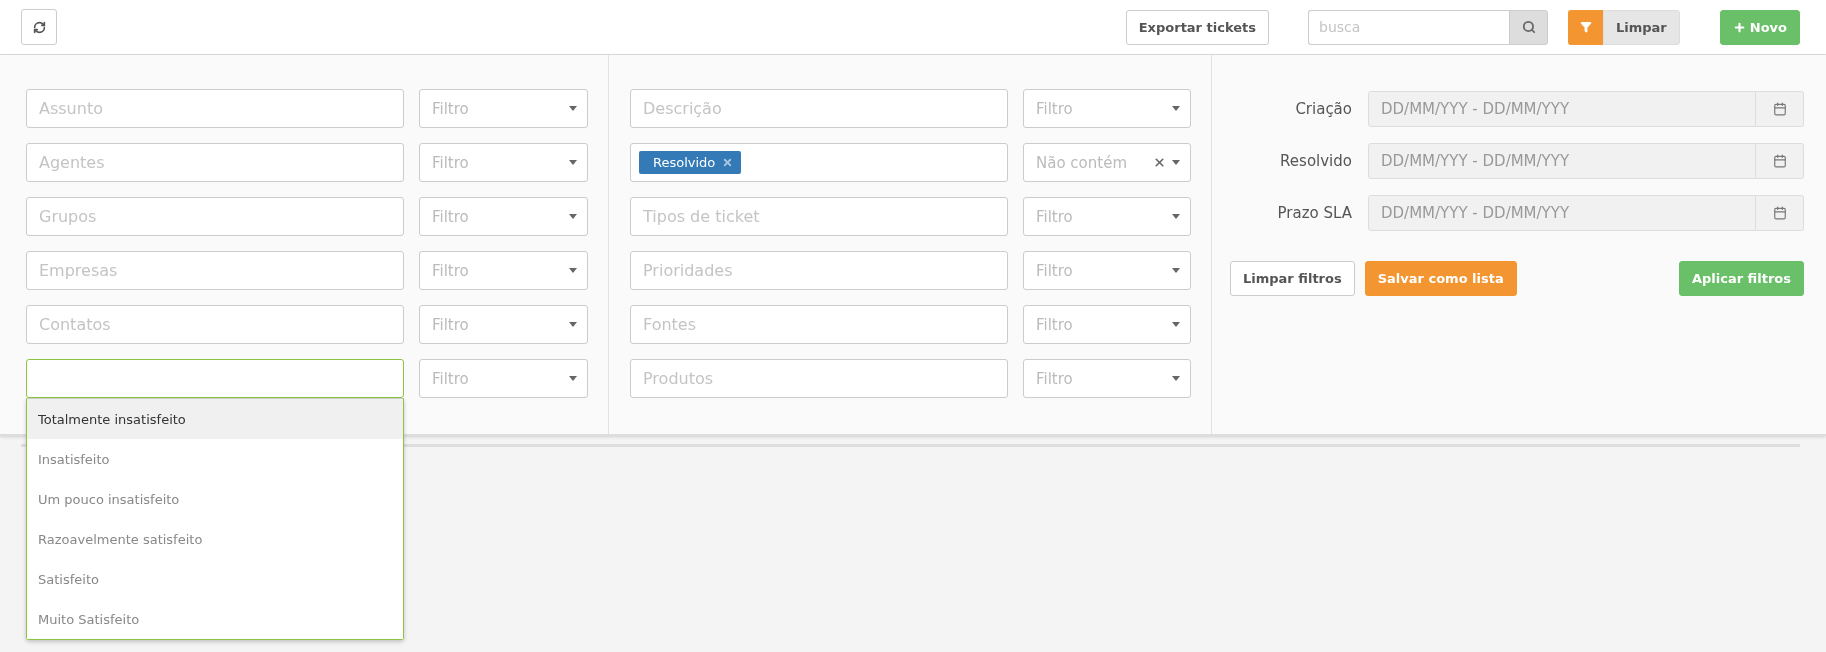 Image resolution: width=1826 pixels, height=652 pixels. I want to click on filter-button, so click(1585, 27).